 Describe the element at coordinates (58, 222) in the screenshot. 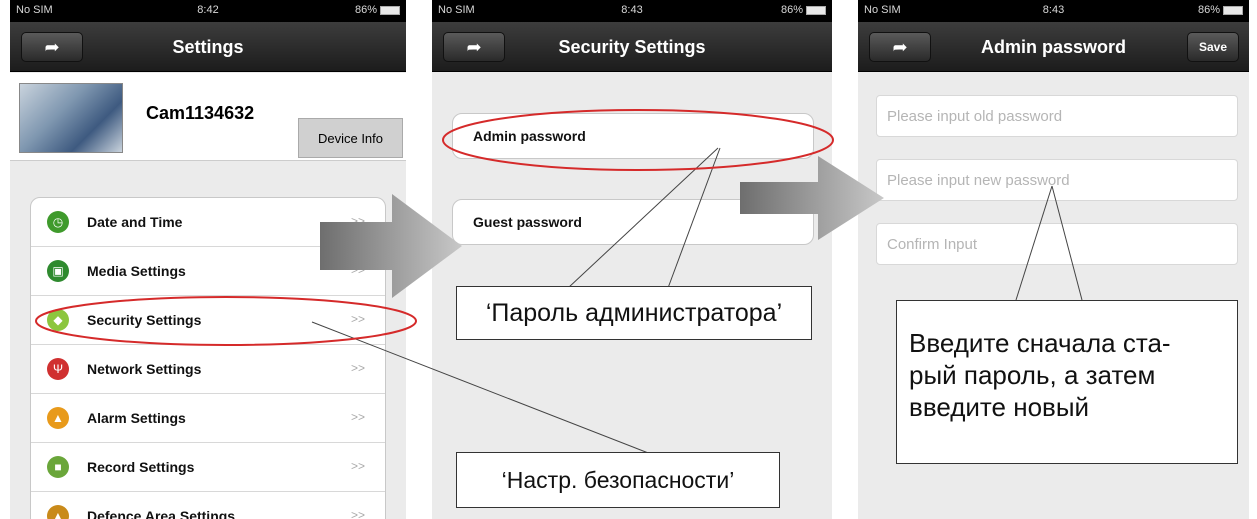

I see `clock-icon: ◷` at that location.